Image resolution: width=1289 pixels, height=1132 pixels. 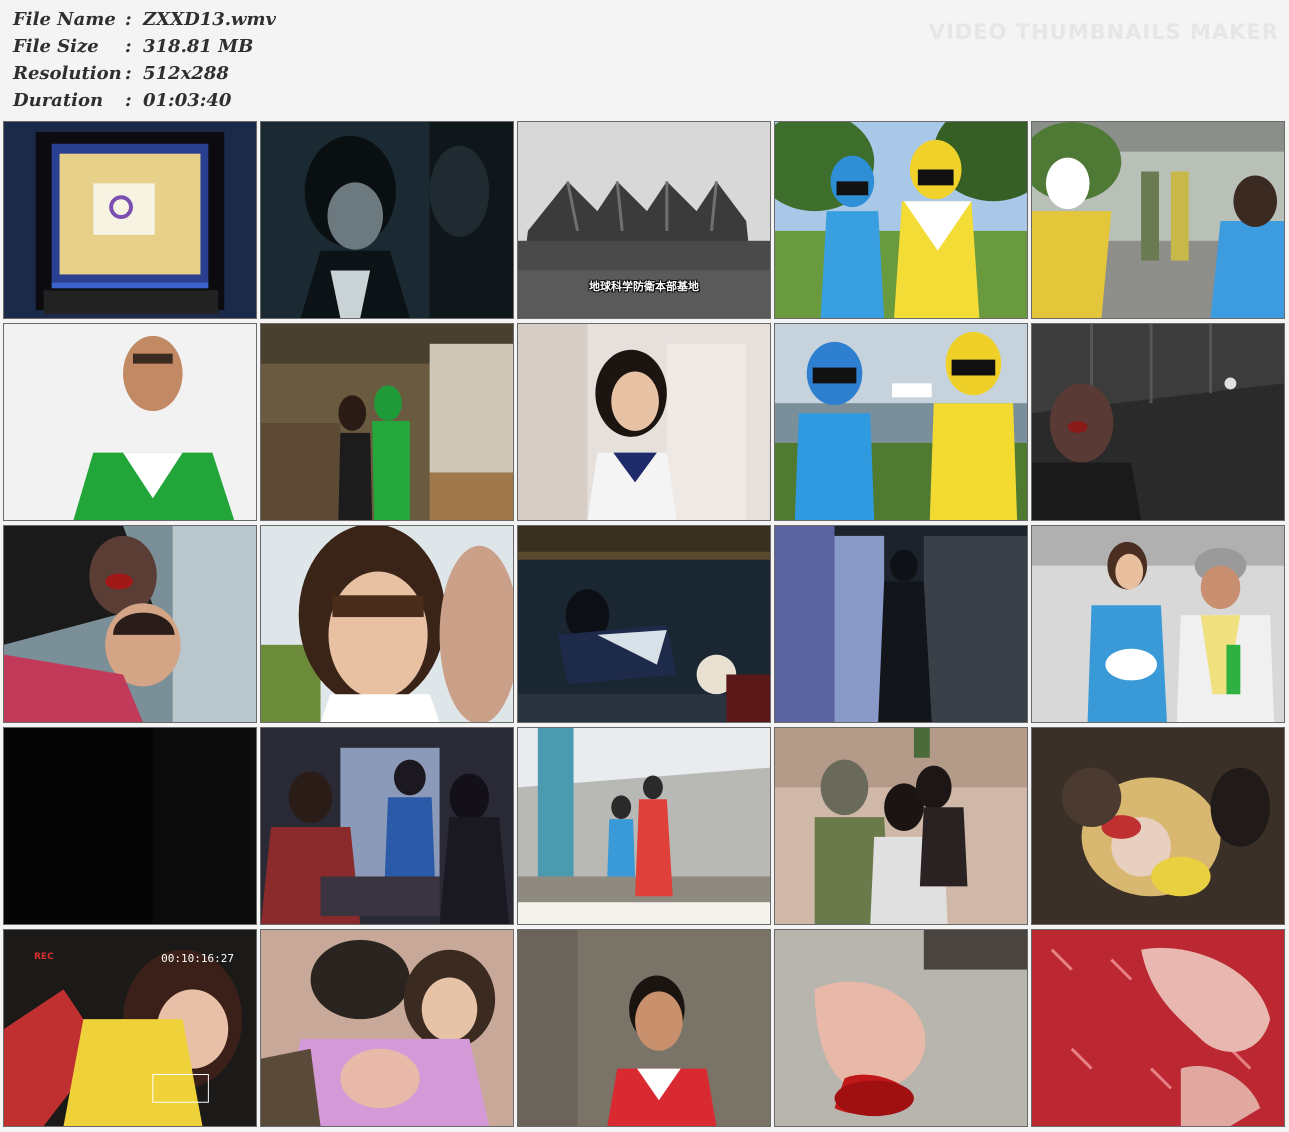 I want to click on file-size-label: File Size, so click(x=56, y=46).